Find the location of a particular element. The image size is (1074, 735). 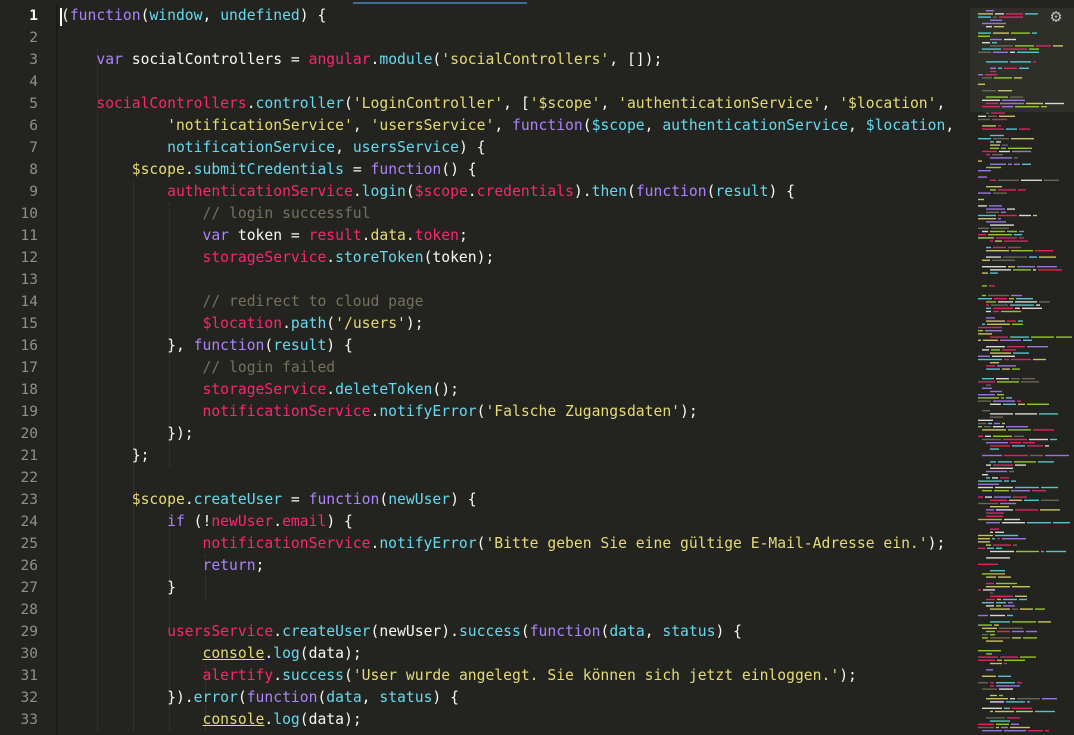

minimap is located at coordinates (1022, 369).